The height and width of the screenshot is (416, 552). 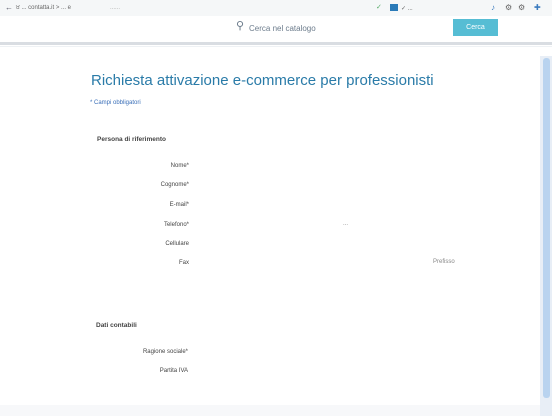 I want to click on input-email, so click(x=280, y=205).